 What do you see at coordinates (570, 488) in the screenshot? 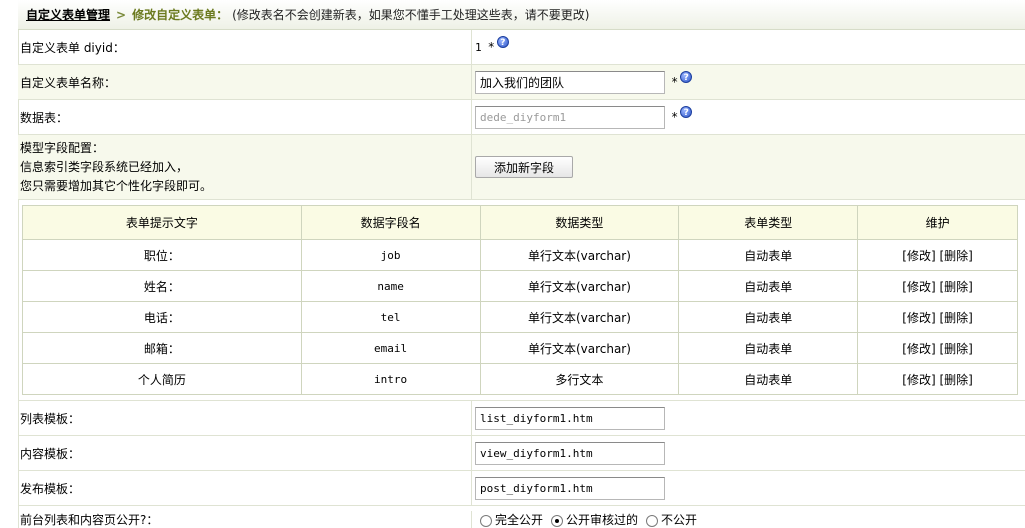
I see `post-template-input` at bounding box center [570, 488].